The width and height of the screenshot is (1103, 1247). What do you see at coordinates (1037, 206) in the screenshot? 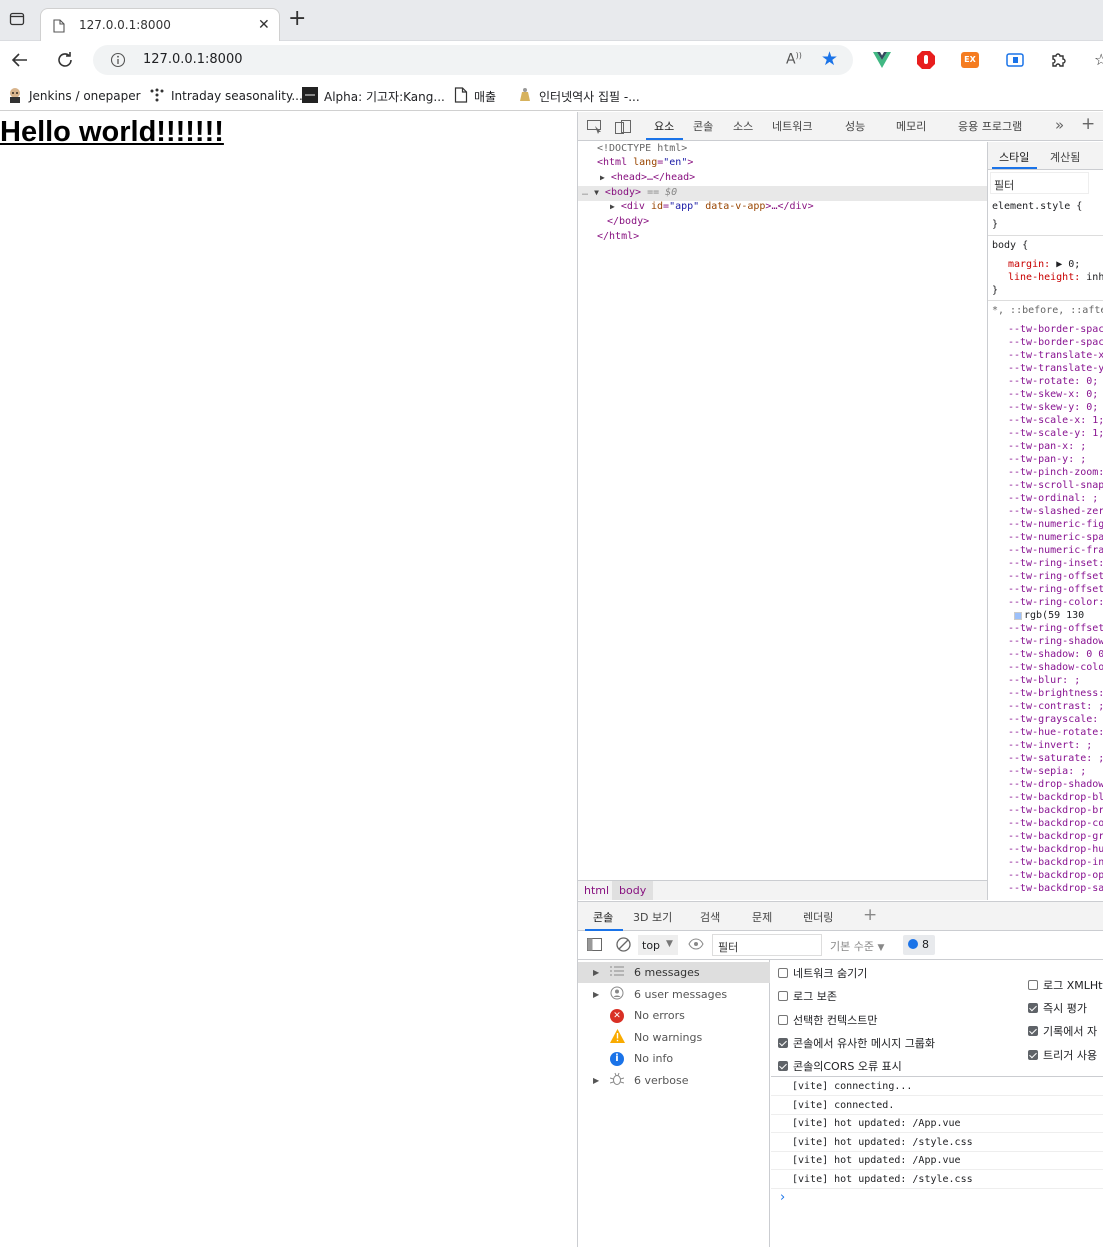
I see `element-style-rule: element.style {` at bounding box center [1037, 206].